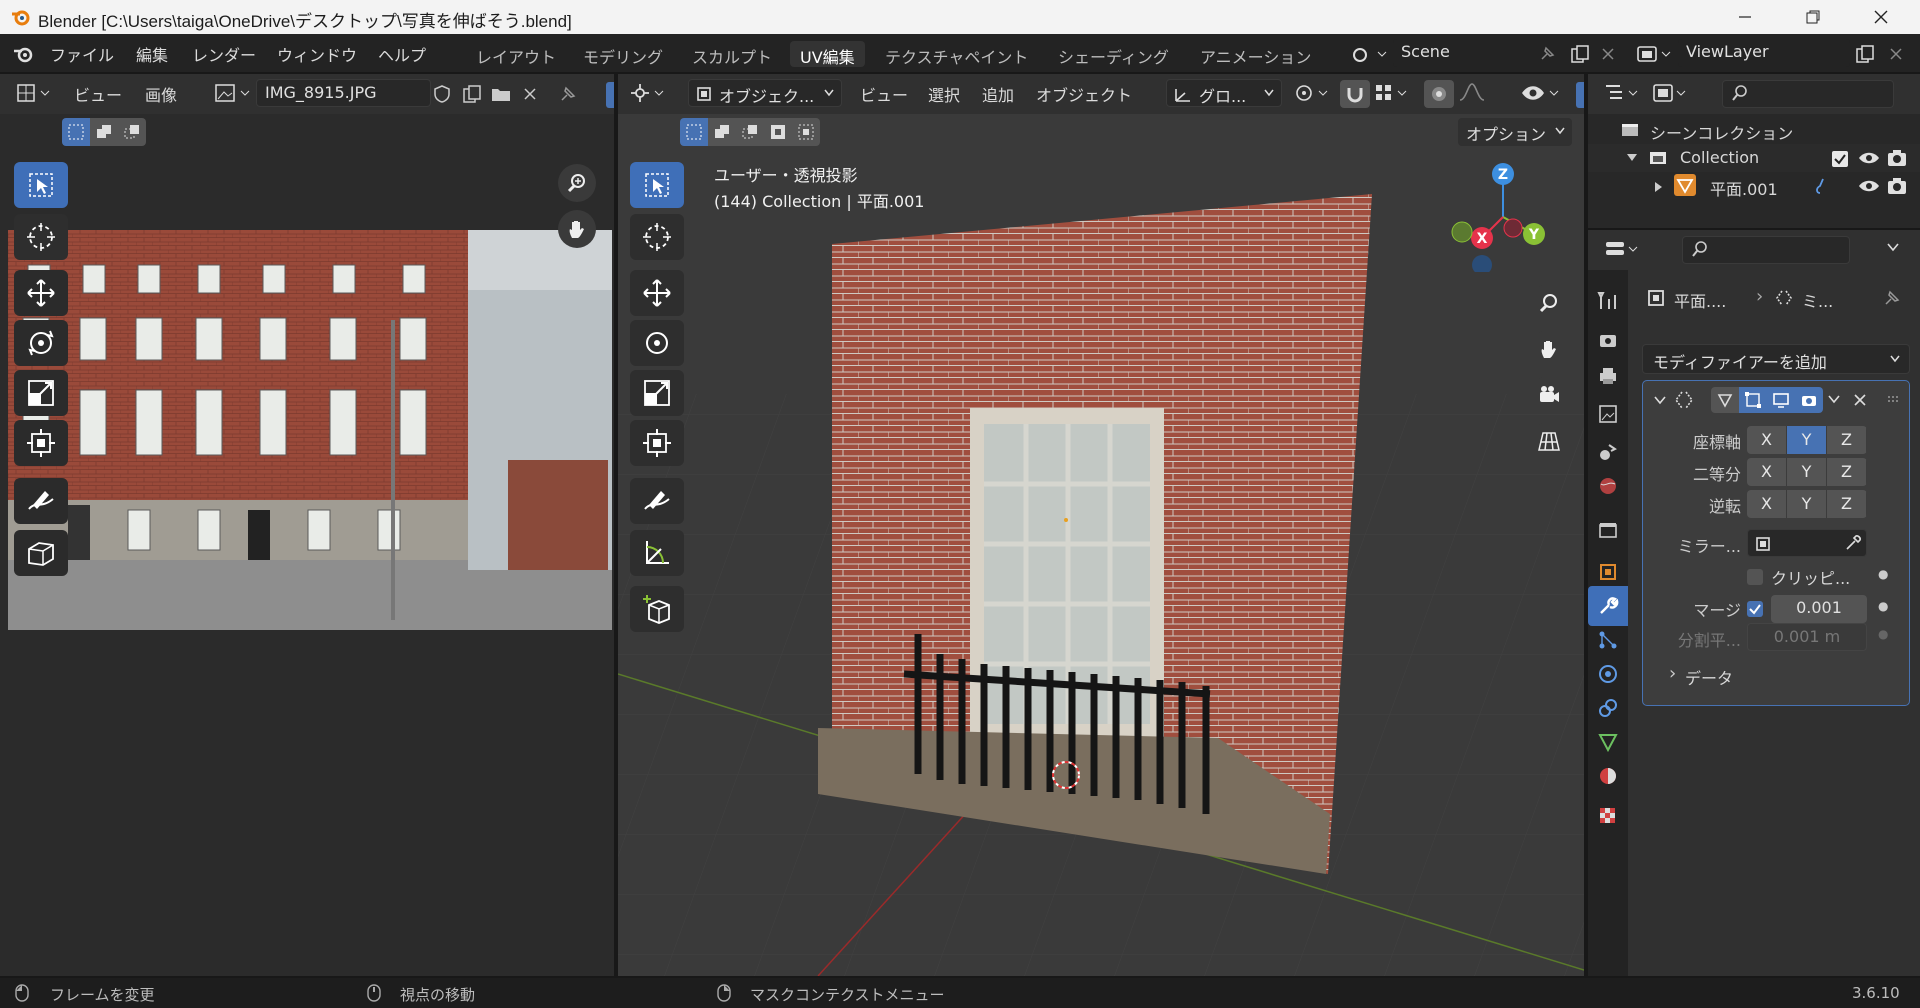 The height and width of the screenshot is (1008, 1920). I want to click on tool-rotate, so click(41, 343).